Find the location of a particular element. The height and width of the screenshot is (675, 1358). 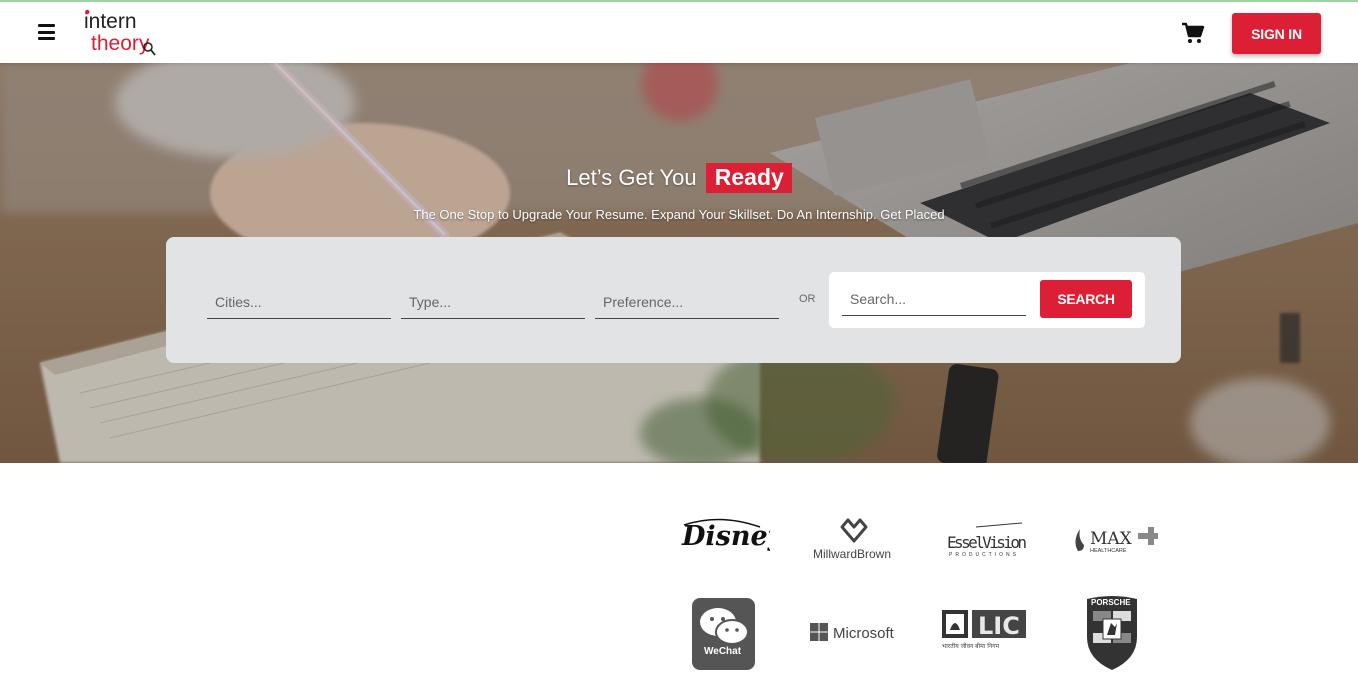

svg-text: MAX is located at coordinates (1111, 539).